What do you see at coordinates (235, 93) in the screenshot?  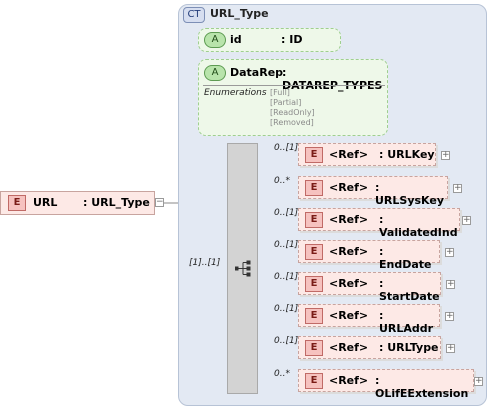 I see `enumerations-label: Enumerations` at bounding box center [235, 93].